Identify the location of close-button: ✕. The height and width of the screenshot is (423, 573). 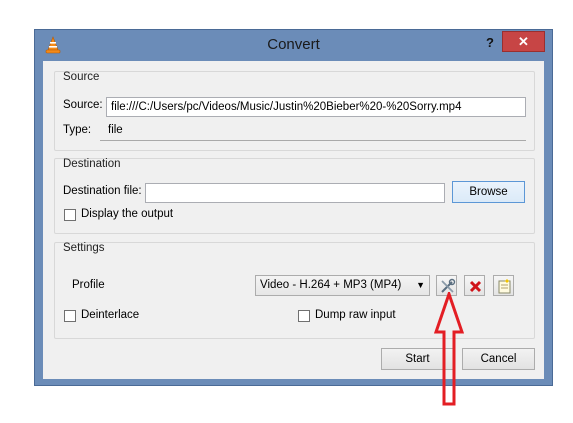
(523, 41).